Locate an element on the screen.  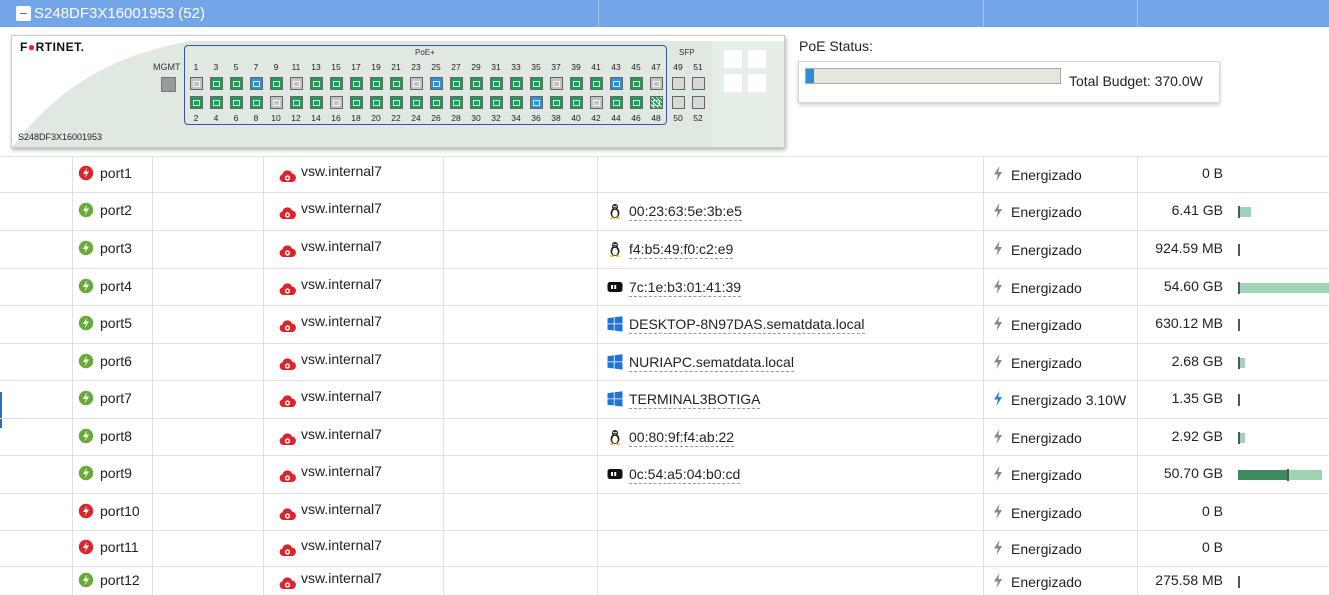
port-name: port10 is located at coordinates (120, 511).